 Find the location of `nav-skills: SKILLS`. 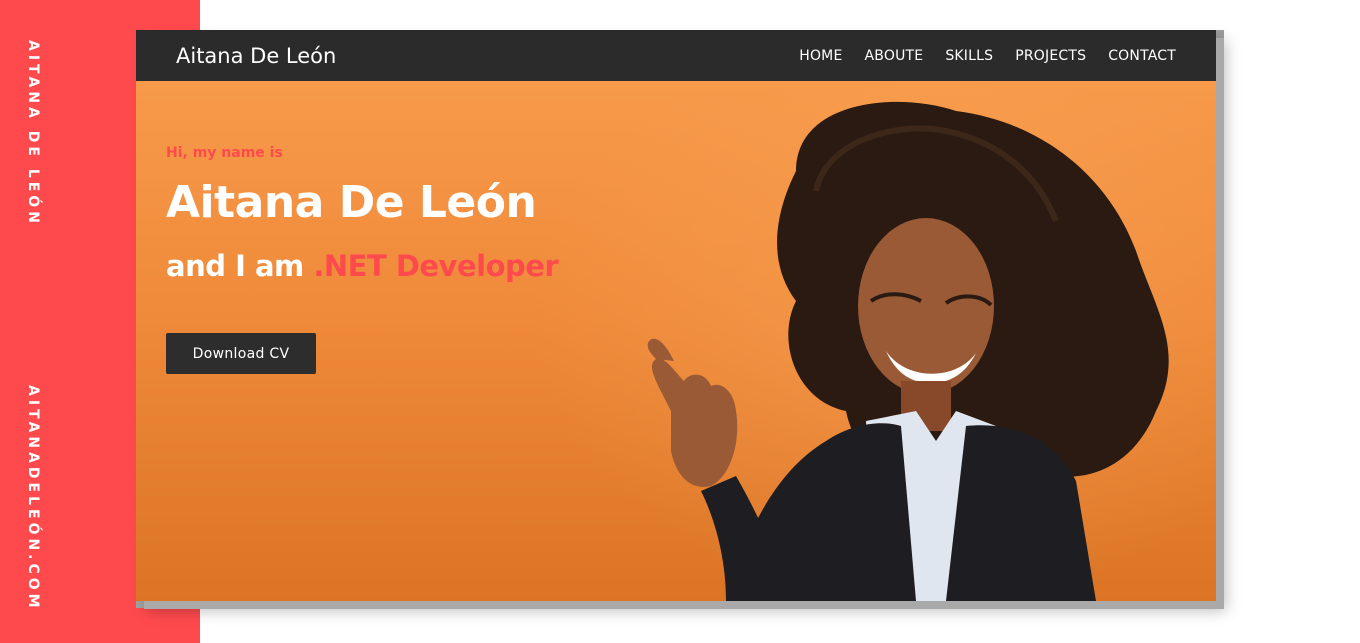

nav-skills: SKILLS is located at coordinates (969, 56).